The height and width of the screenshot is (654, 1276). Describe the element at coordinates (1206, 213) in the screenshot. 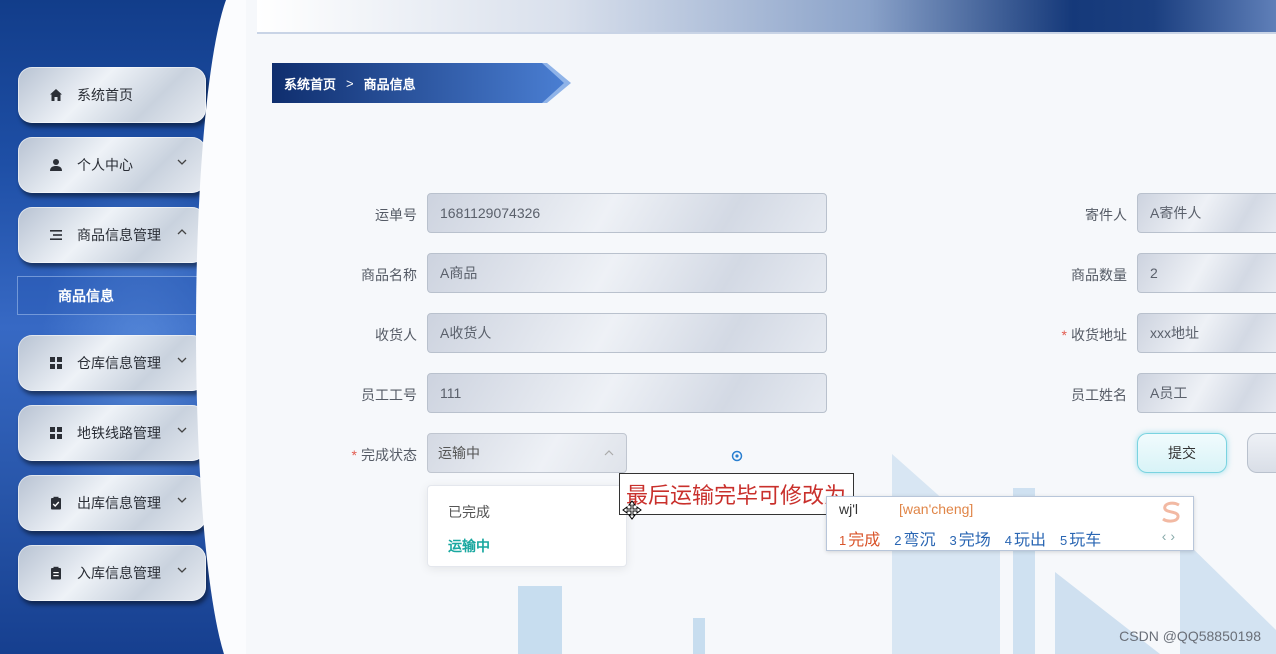

I see `sender-field: A寄件人` at that location.